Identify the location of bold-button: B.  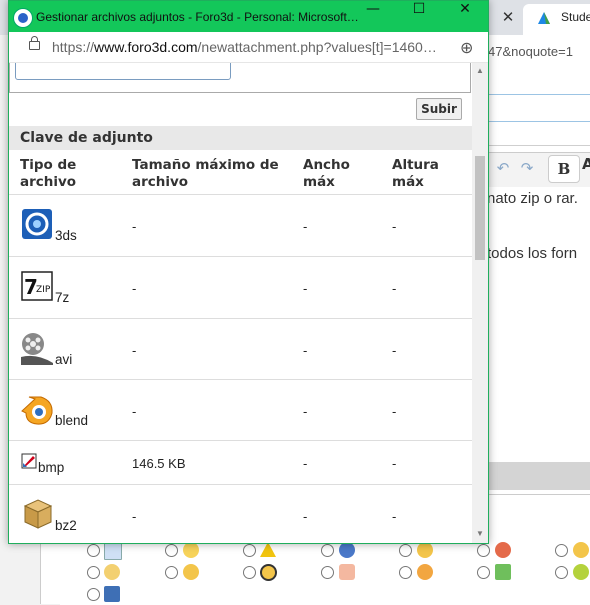
(564, 169).